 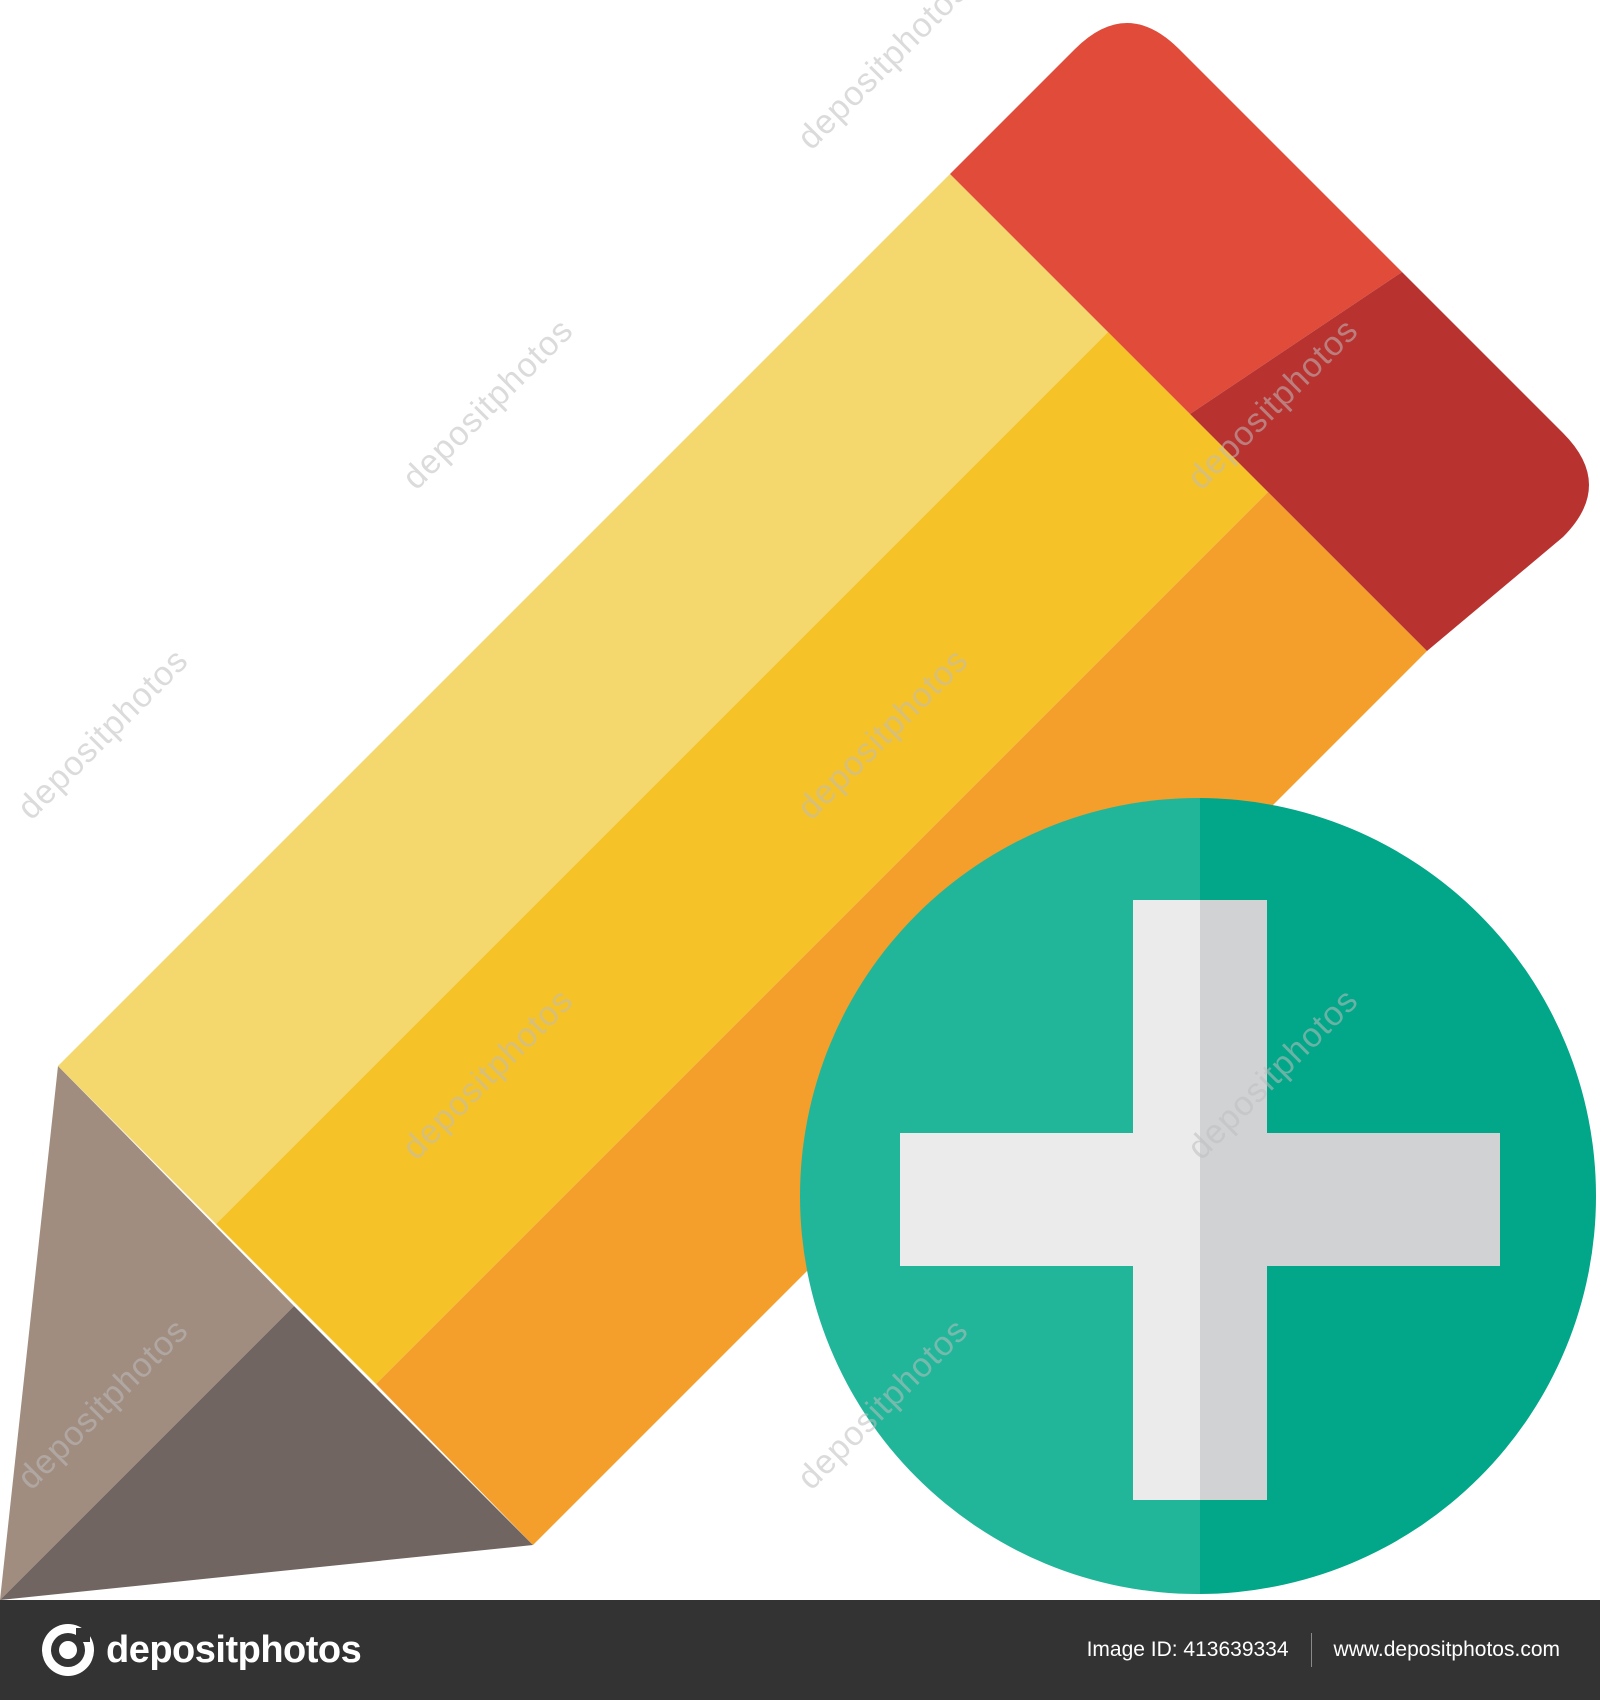 I want to click on plus-vertical-right, so click(x=1233, y=1200).